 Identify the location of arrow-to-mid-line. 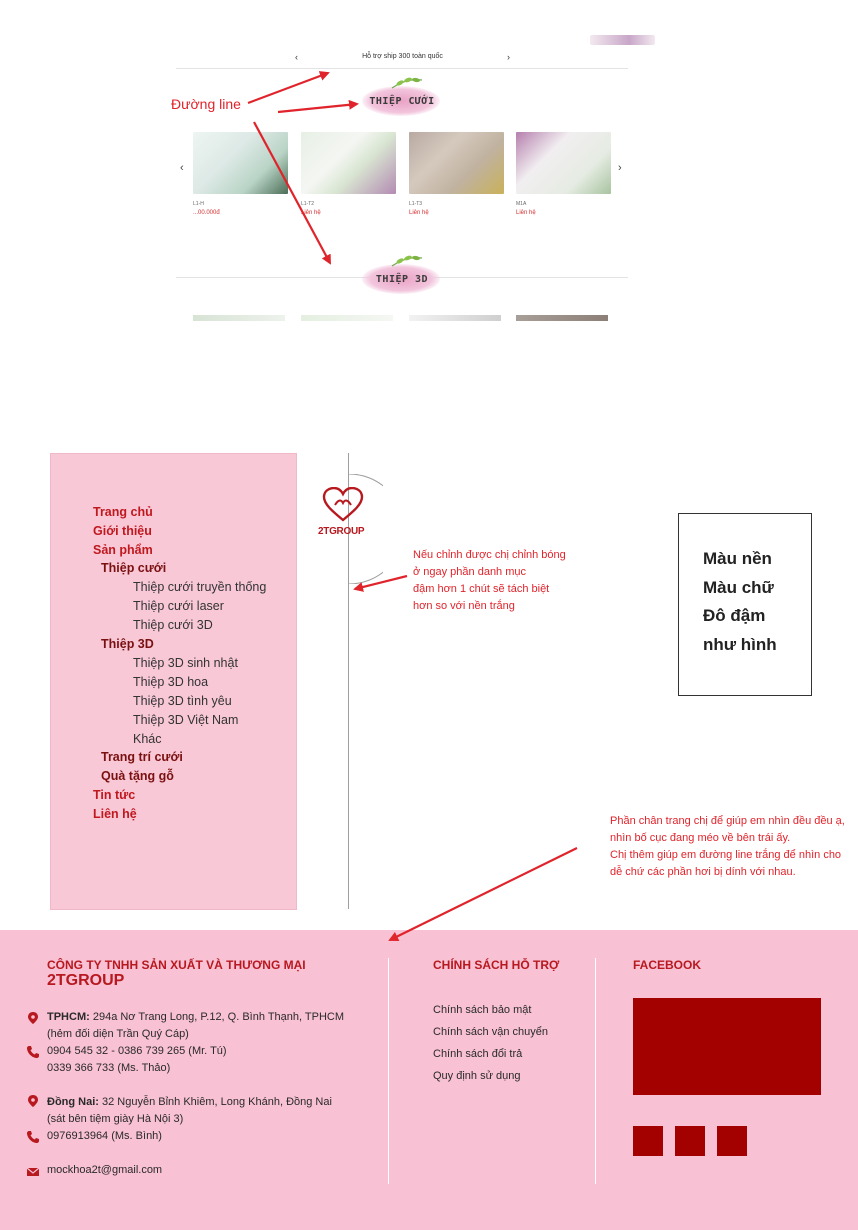
(292, 193).